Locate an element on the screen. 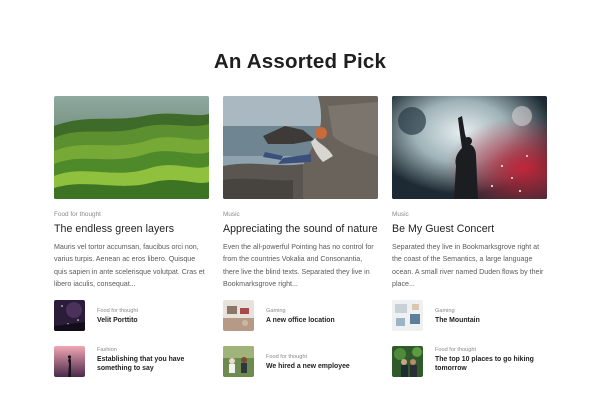  thumbnail-night-sky is located at coordinates (69, 315).